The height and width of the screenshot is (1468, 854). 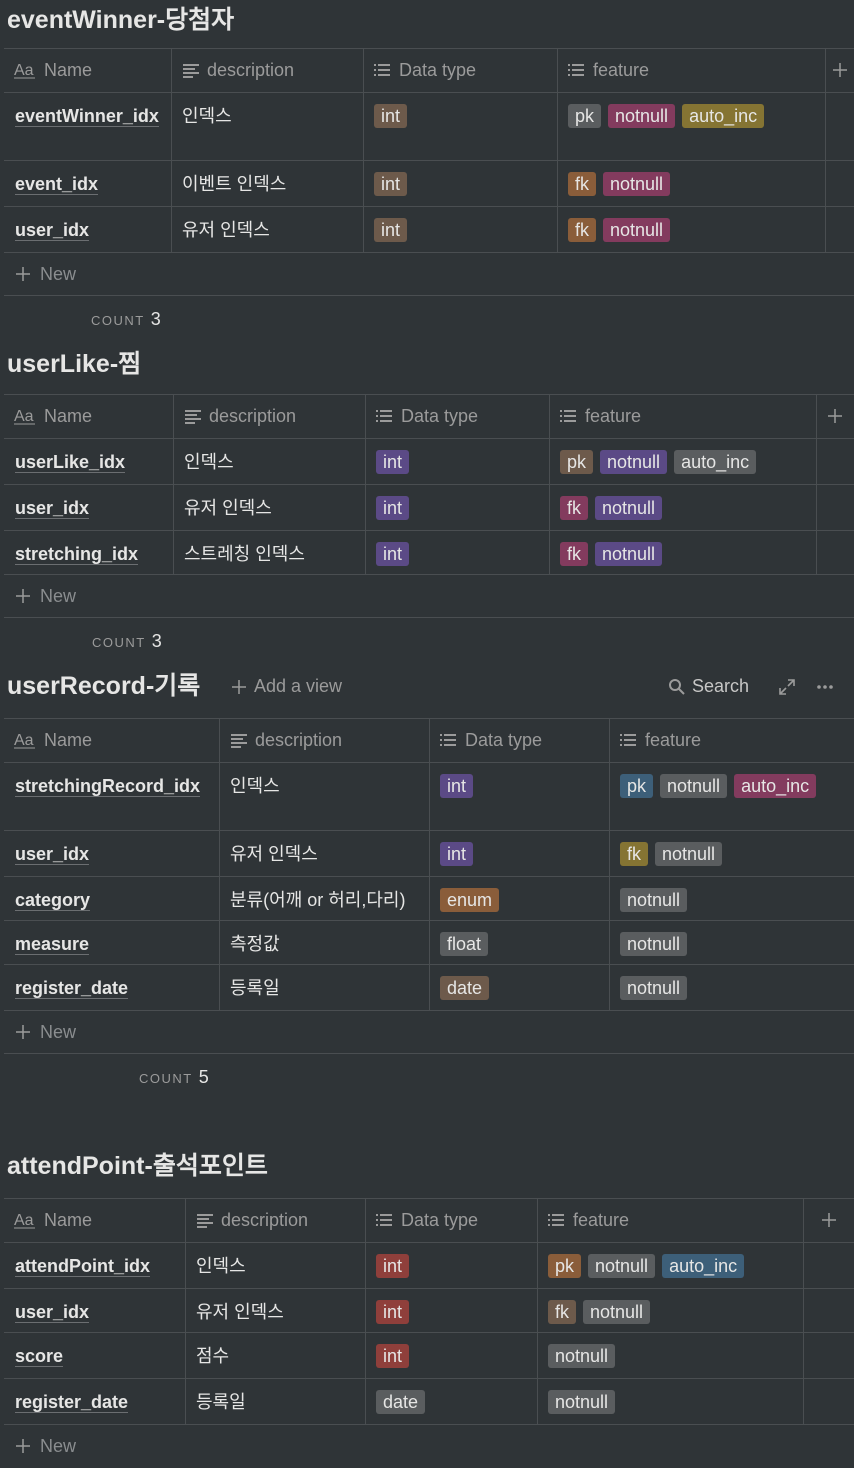 What do you see at coordinates (275, 1351) in the screenshot?
I see `row-description-cell: 점수` at bounding box center [275, 1351].